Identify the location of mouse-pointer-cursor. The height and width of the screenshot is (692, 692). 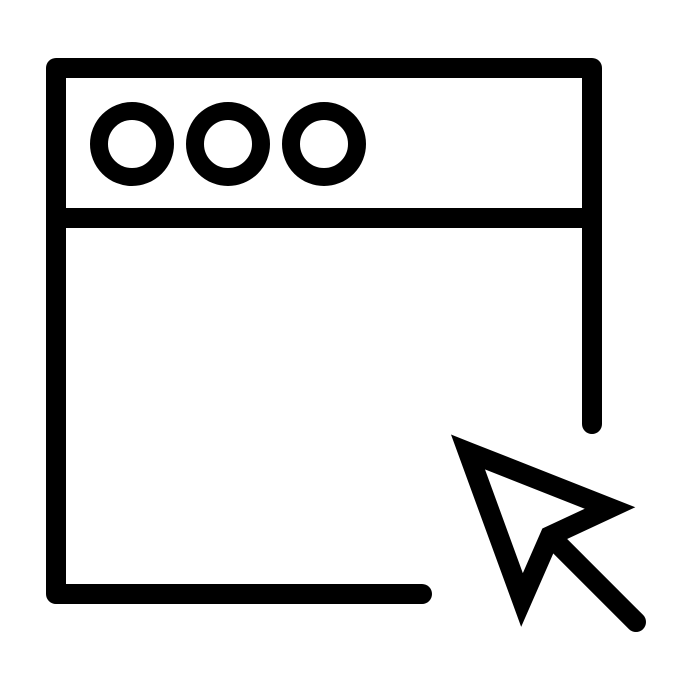
(548, 533).